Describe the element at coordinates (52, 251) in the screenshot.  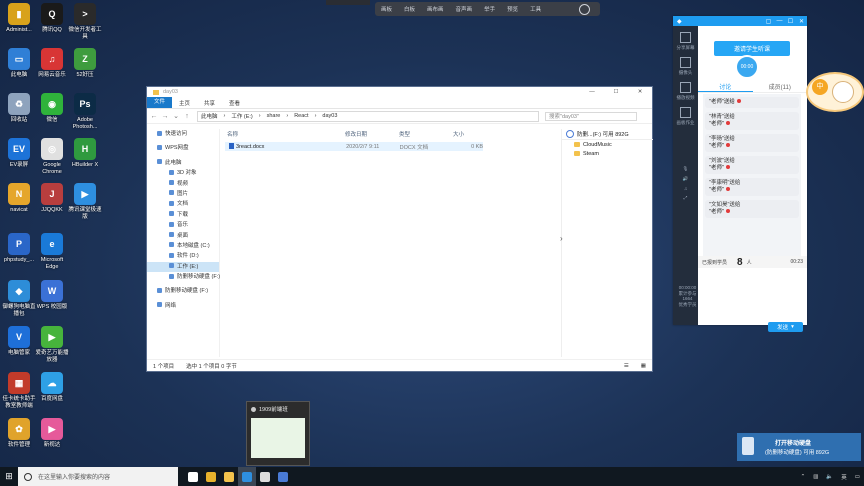
I see `desktop-icon: e Microsoft Edge` at that location.